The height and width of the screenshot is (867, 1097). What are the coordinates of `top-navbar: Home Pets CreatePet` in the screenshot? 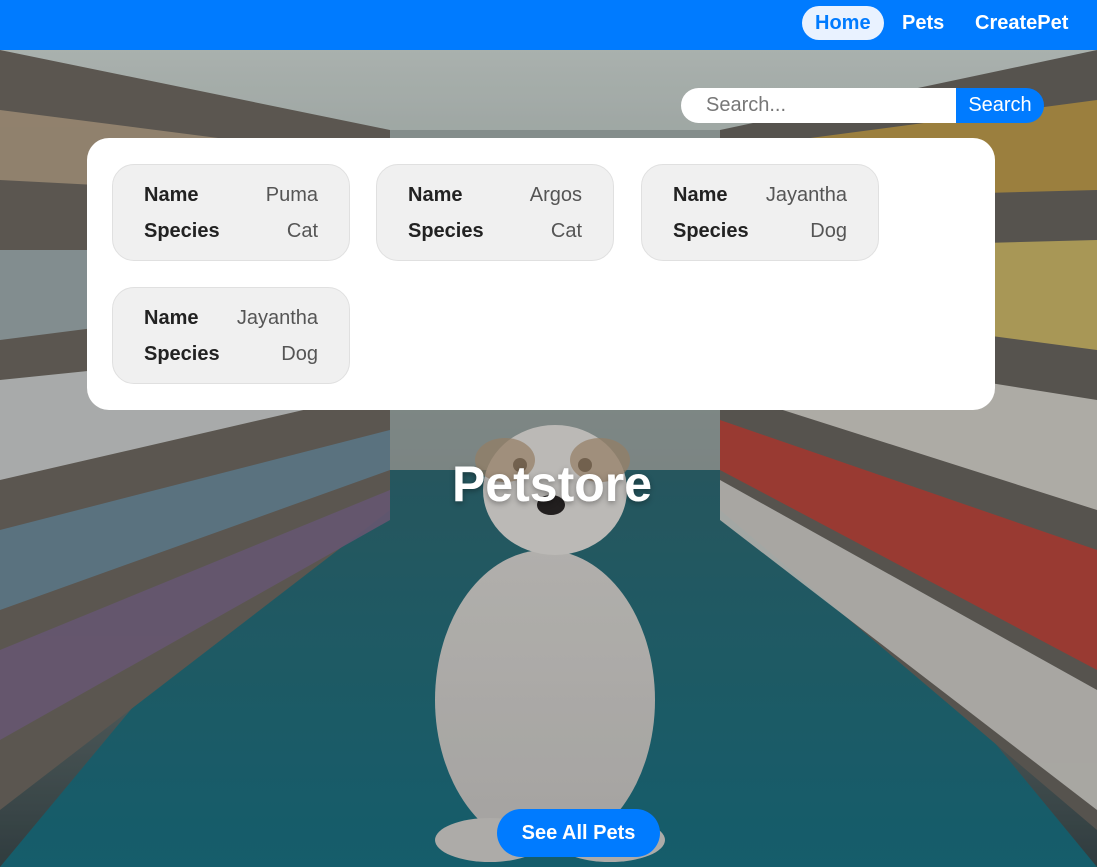 It's located at (548, 25).